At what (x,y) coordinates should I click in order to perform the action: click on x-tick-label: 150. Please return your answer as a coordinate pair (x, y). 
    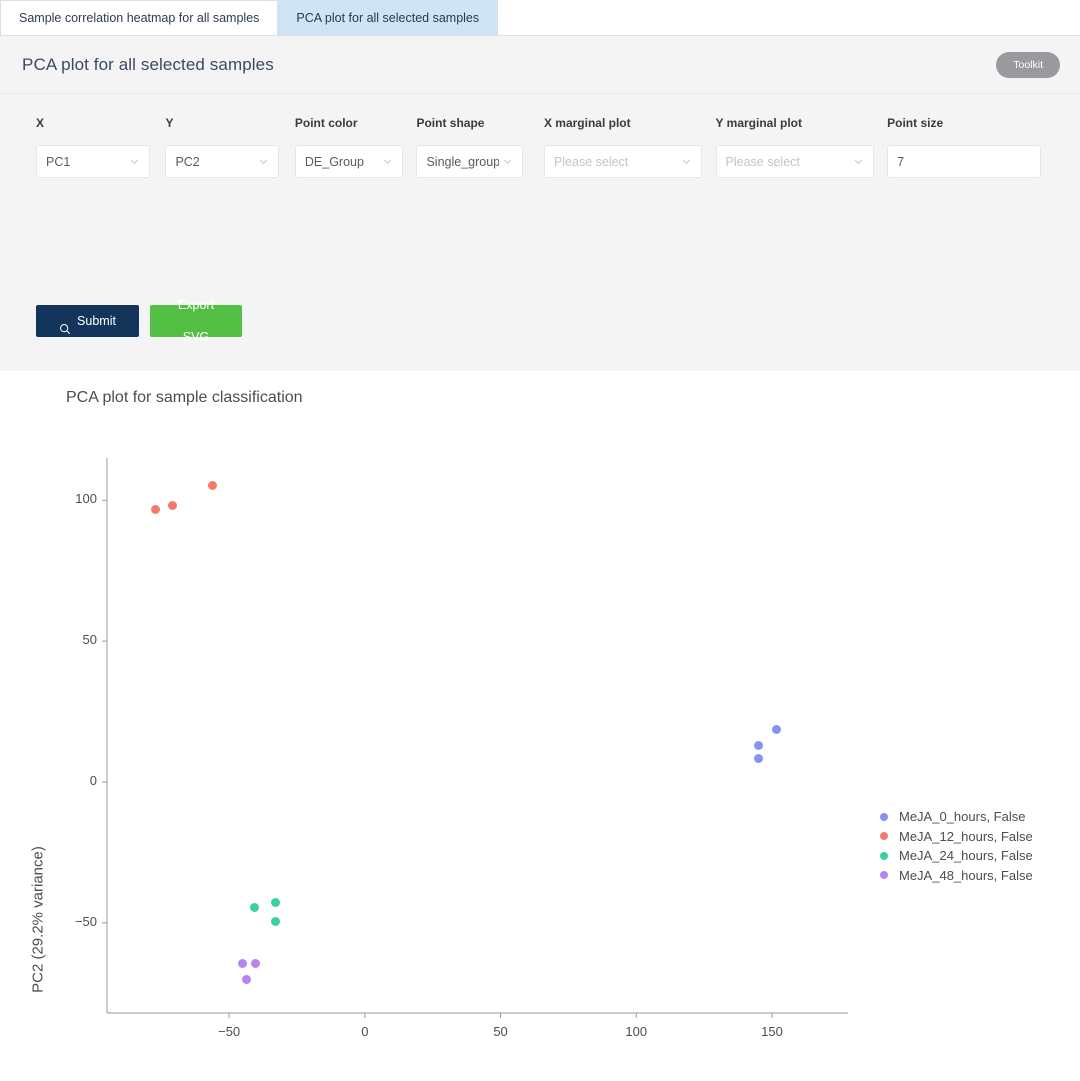
    Looking at the image, I should click on (772, 1031).